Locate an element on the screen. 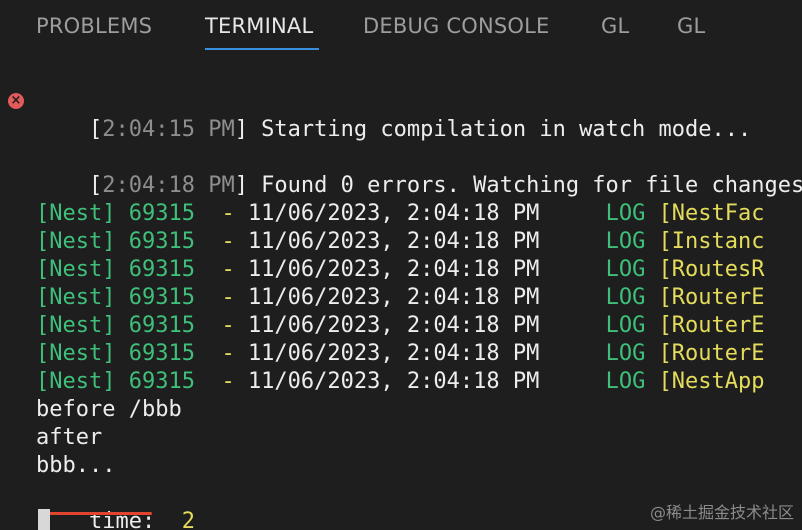 The image size is (802, 530). tab-gl-2: GL is located at coordinates (691, 26).